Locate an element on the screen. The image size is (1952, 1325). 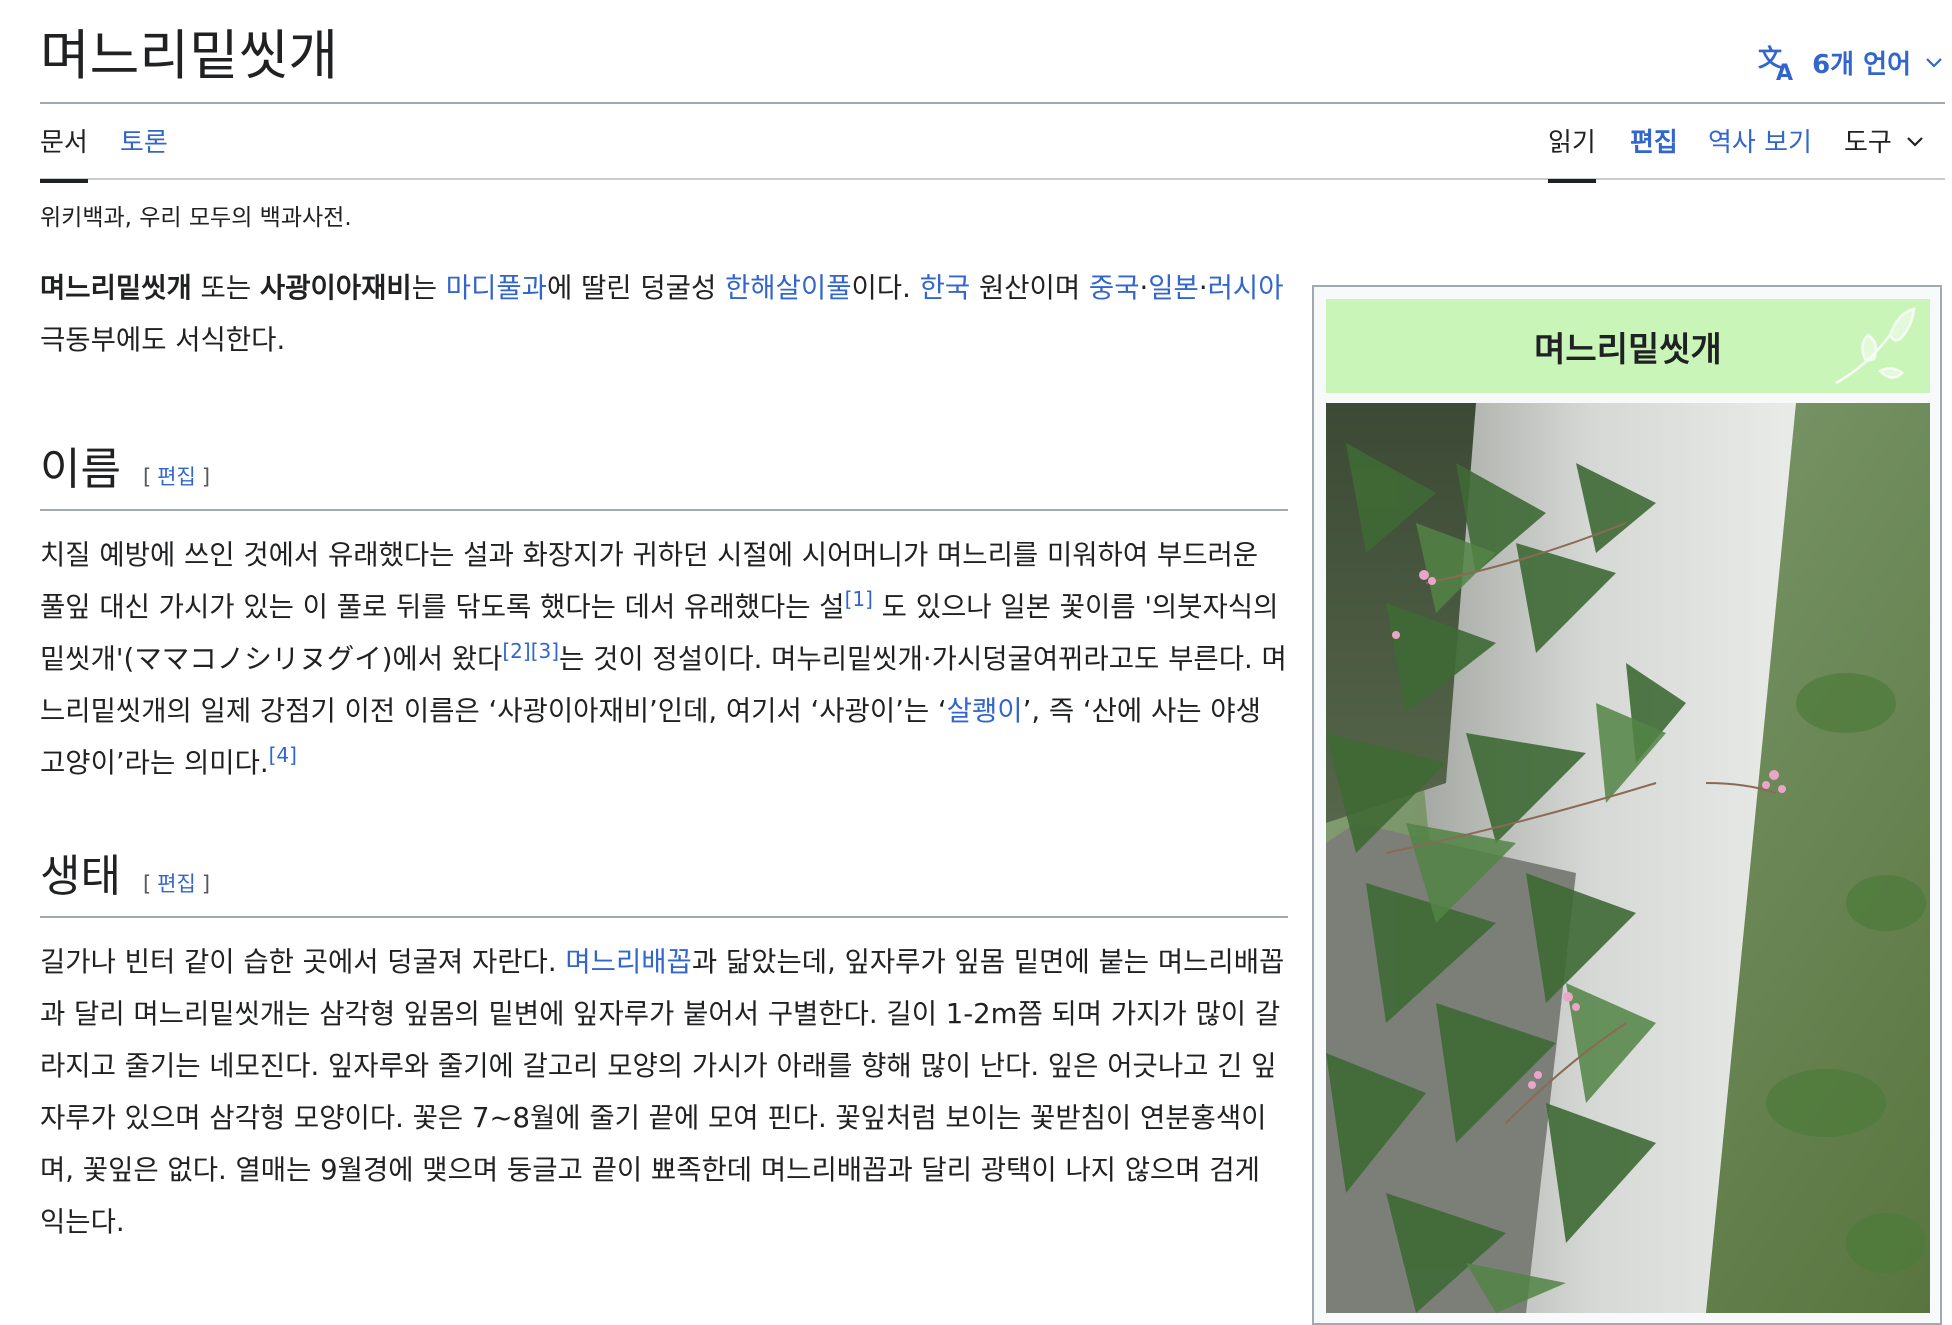
text: 는 is located at coordinates (428, 288).